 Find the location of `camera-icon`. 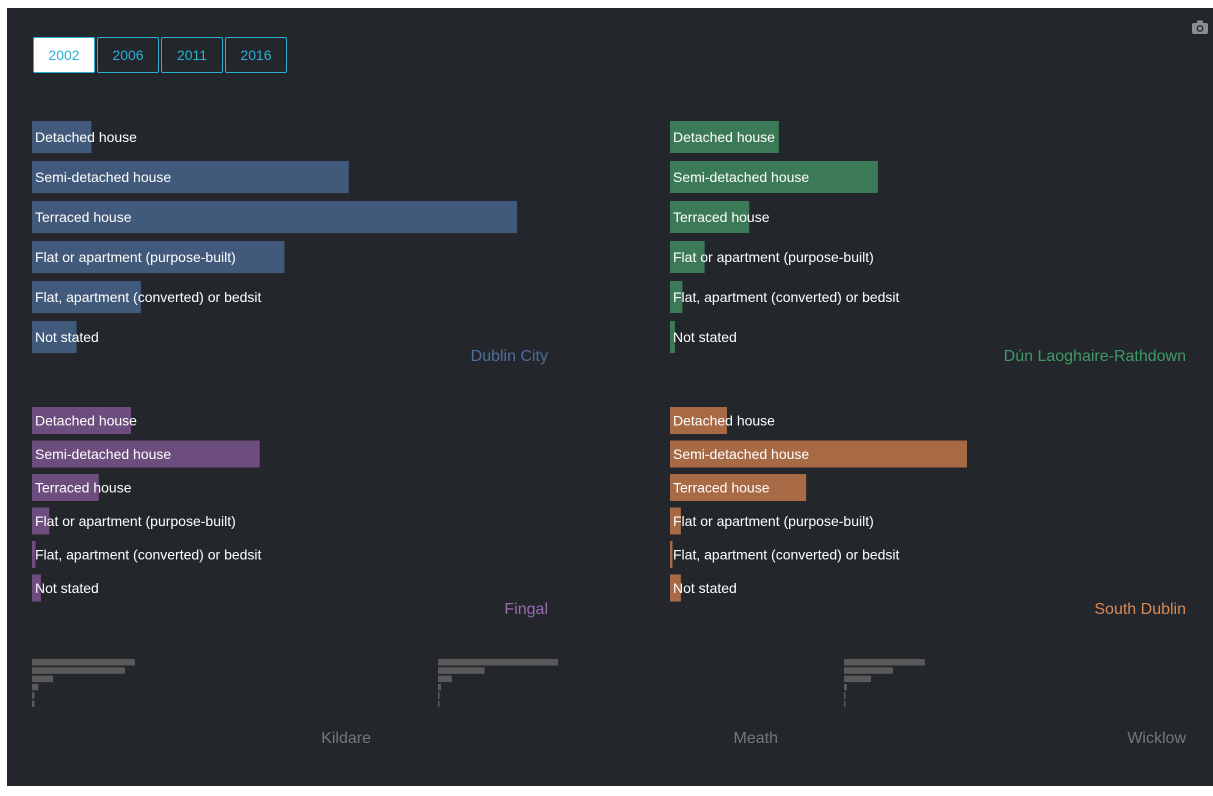

camera-icon is located at coordinates (1200, 27).